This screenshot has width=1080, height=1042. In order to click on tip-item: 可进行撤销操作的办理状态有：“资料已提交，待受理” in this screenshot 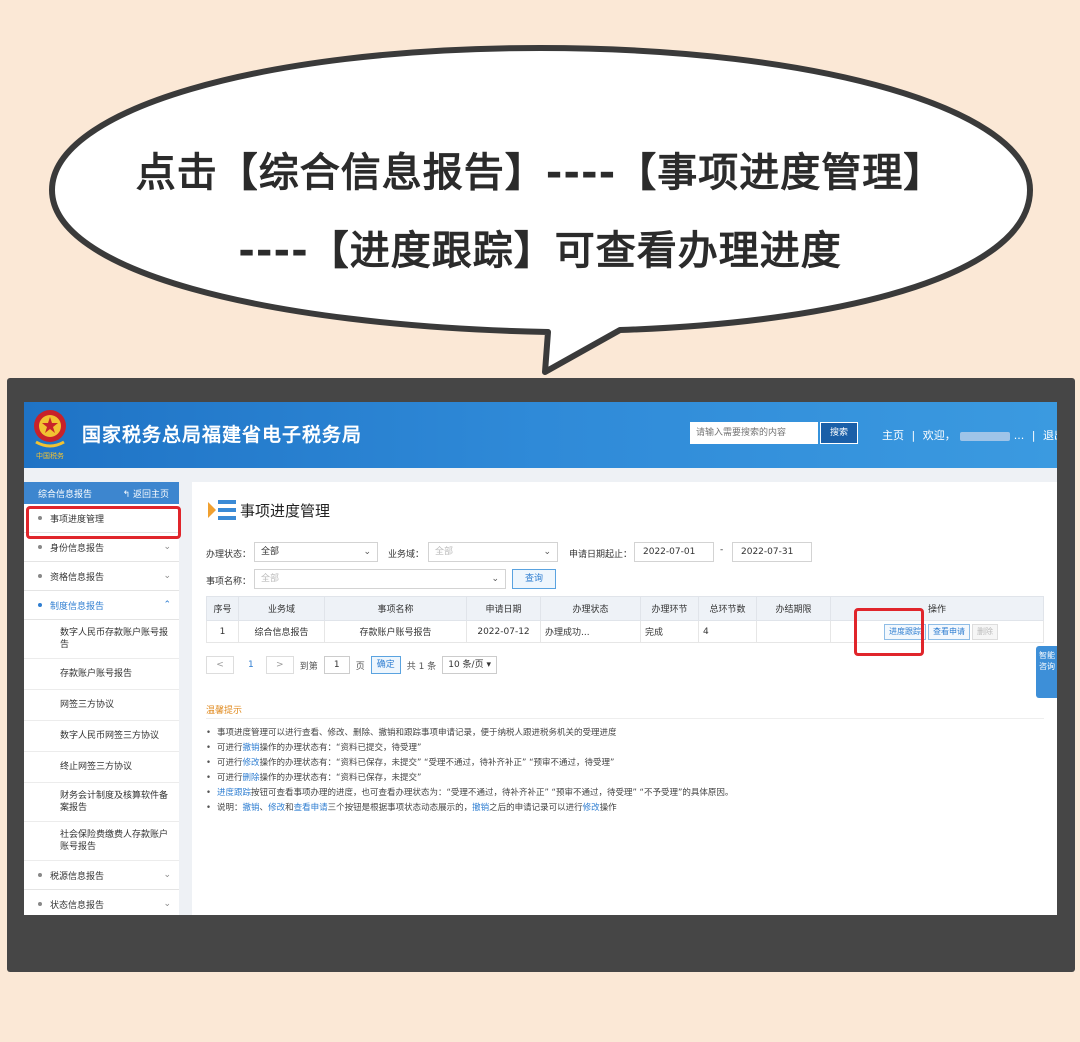, I will do `click(626, 748)`.